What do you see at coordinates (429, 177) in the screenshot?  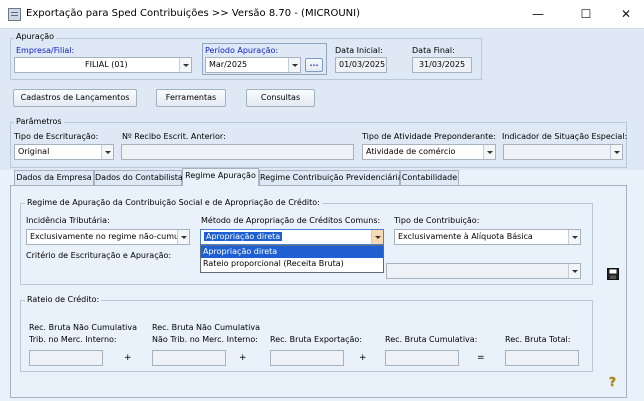 I see `tab-contabilidade: Contabilidade` at bounding box center [429, 177].